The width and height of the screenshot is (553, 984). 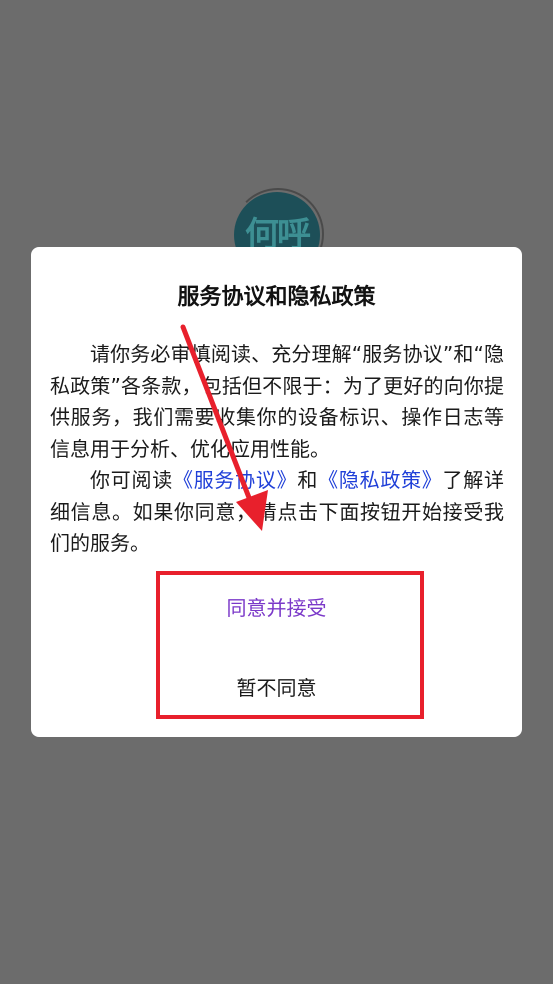 What do you see at coordinates (276, 686) in the screenshot?
I see `disagree-button: 暂不同意` at bounding box center [276, 686].